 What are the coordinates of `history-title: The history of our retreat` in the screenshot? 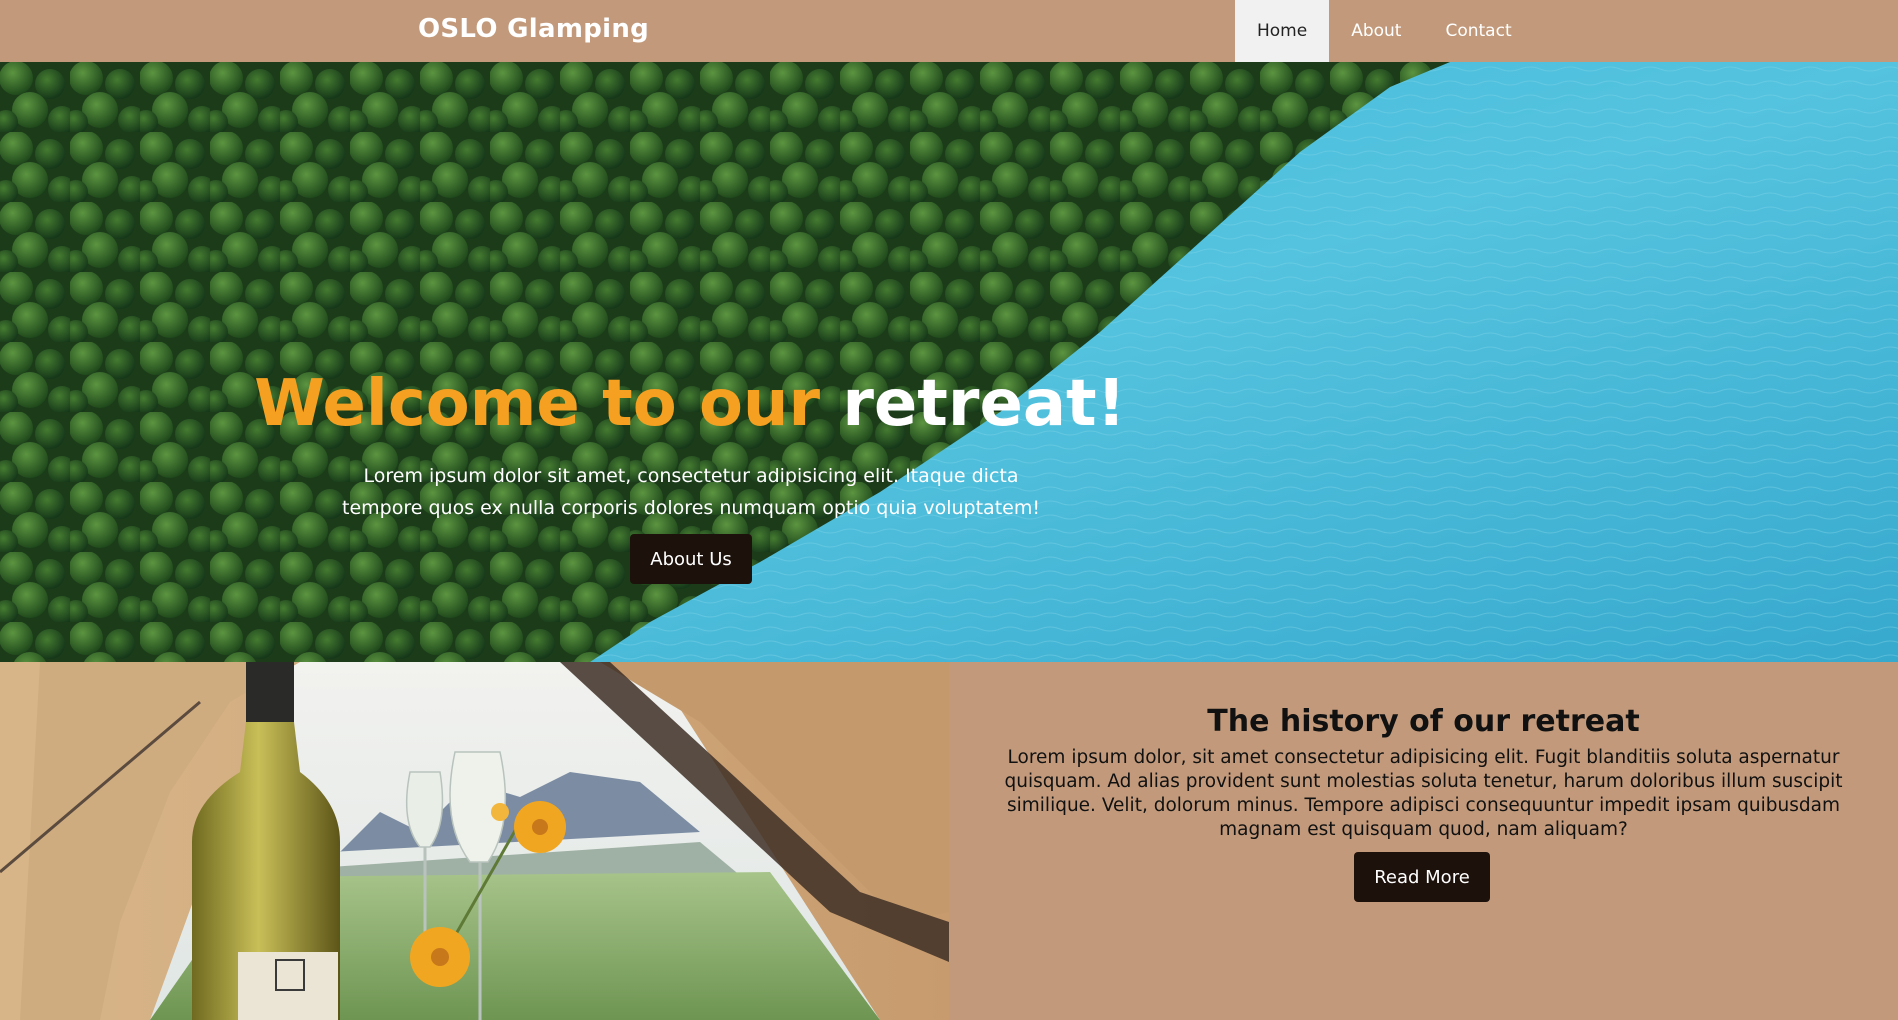 It's located at (1423, 721).